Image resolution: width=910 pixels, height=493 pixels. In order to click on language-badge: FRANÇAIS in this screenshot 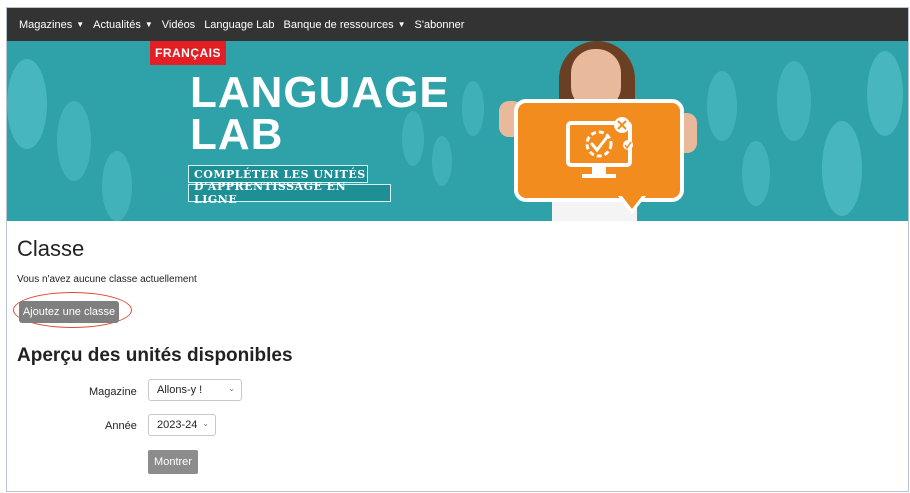, I will do `click(188, 53)`.